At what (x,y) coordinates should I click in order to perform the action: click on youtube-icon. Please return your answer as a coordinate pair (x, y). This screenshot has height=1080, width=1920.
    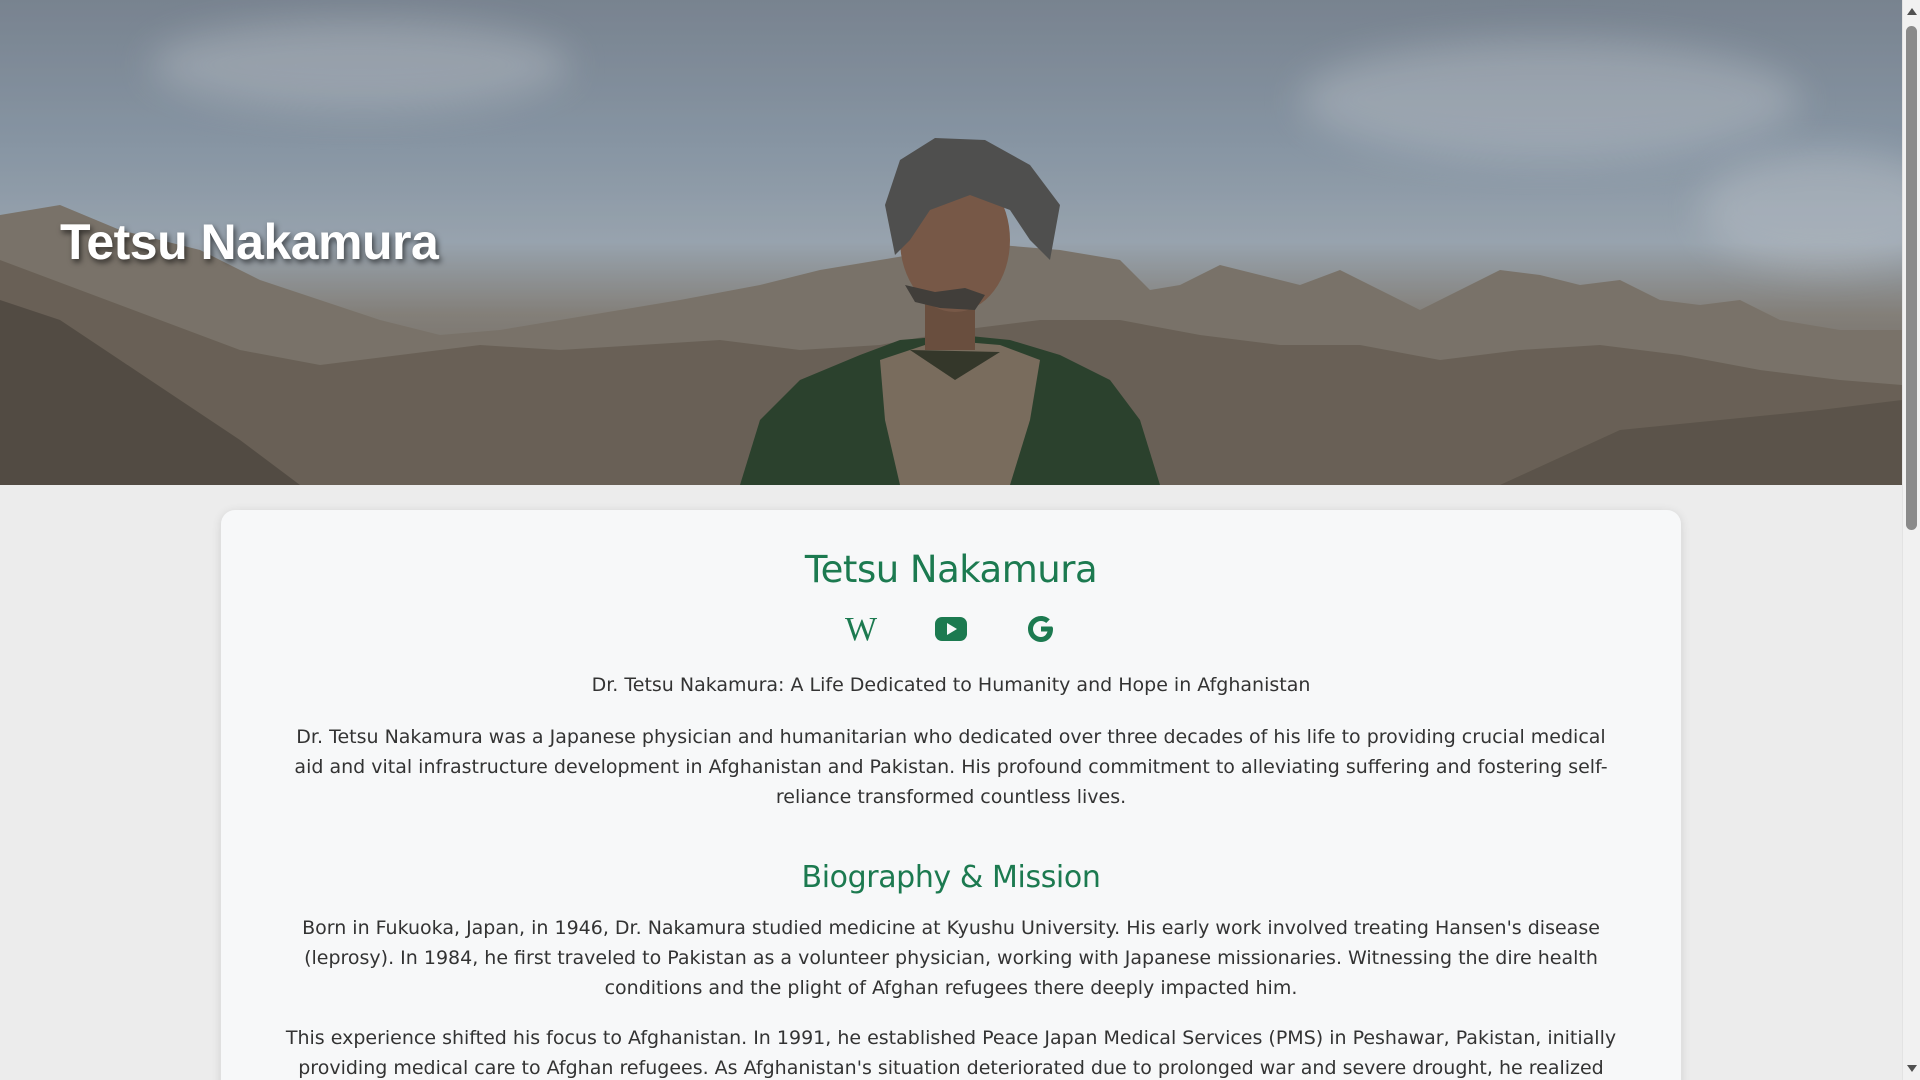
    Looking at the image, I should click on (951, 629).